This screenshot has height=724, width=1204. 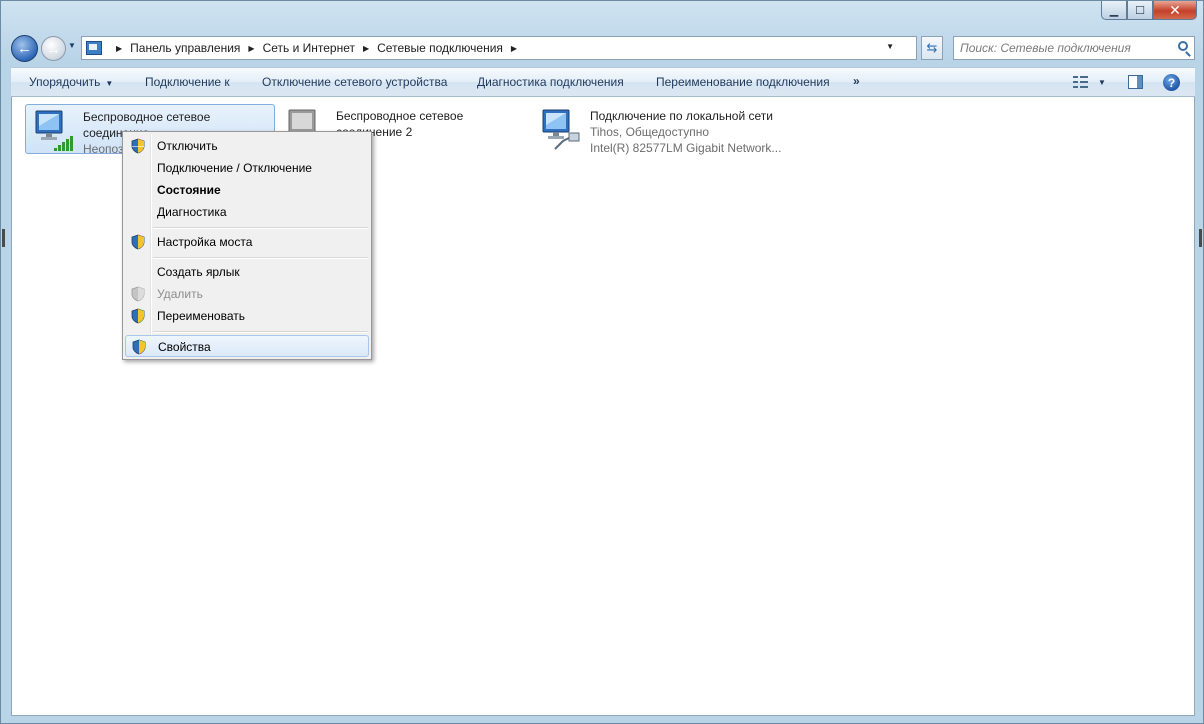 What do you see at coordinates (1183, 46) in the screenshot?
I see `search-icon` at bounding box center [1183, 46].